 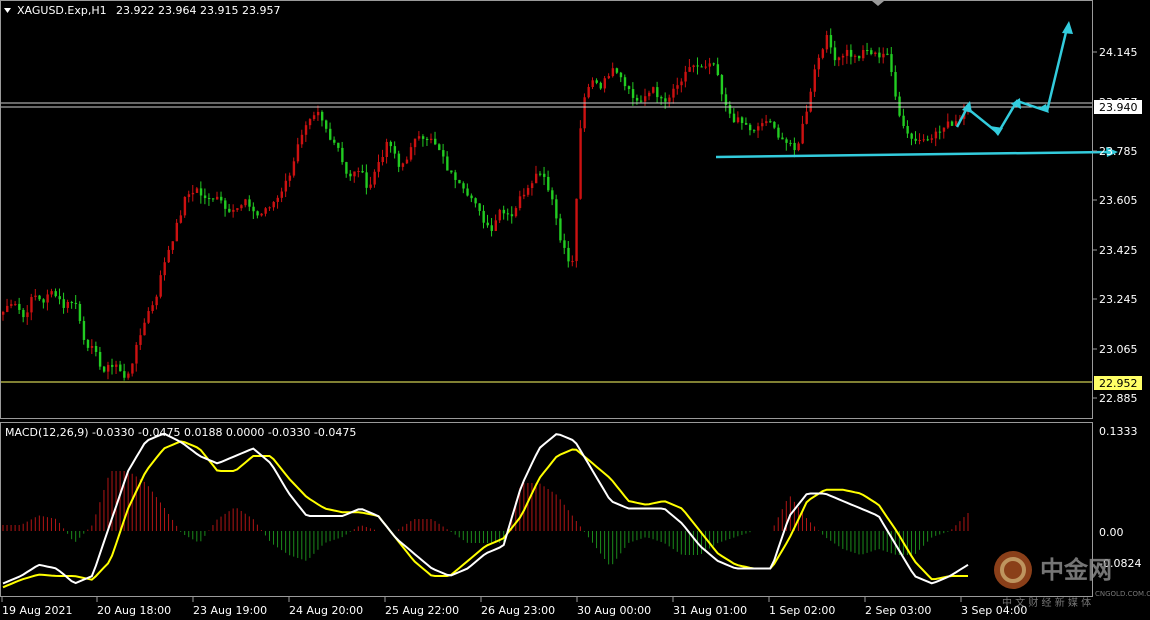 What do you see at coordinates (1118, 107) in the screenshot?
I see `current-price-tag: 23.940` at bounding box center [1118, 107].